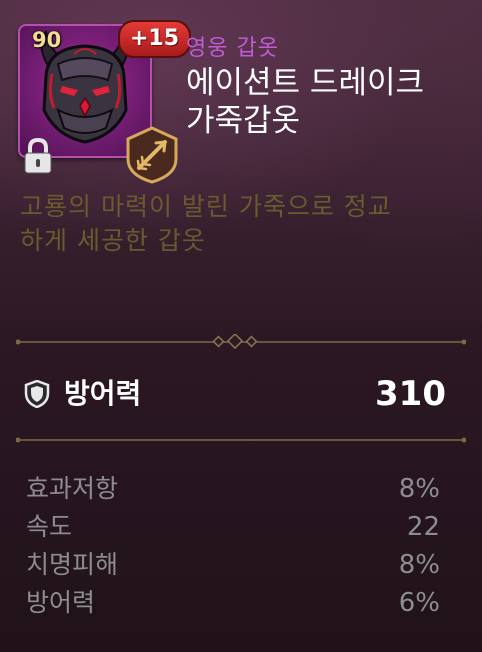 This screenshot has width=482, height=652. Describe the element at coordinates (72, 564) in the screenshot. I see `sub-stat-label: 치명피해` at that location.